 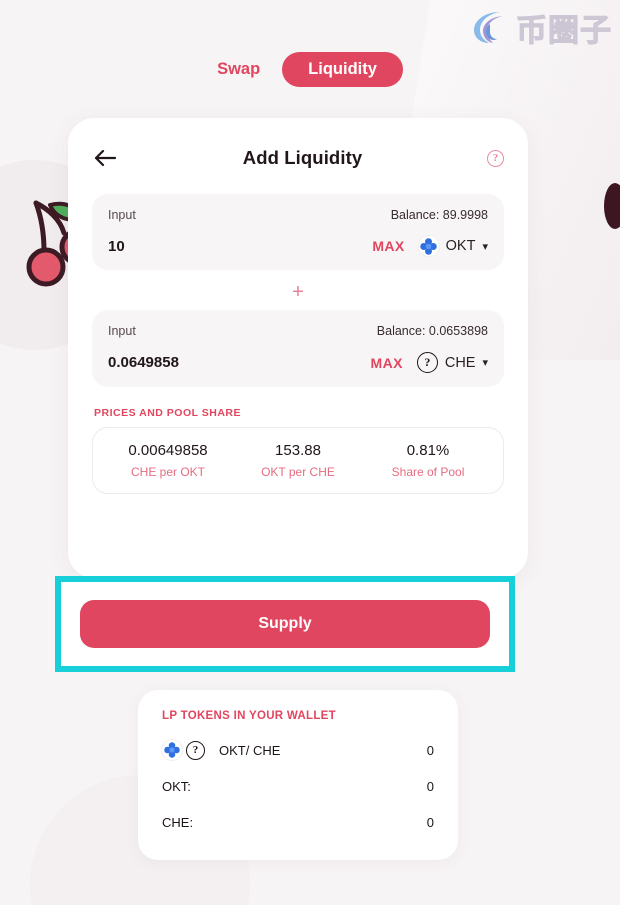 What do you see at coordinates (428, 450) in the screenshot?
I see `price-value: 0.81%` at bounding box center [428, 450].